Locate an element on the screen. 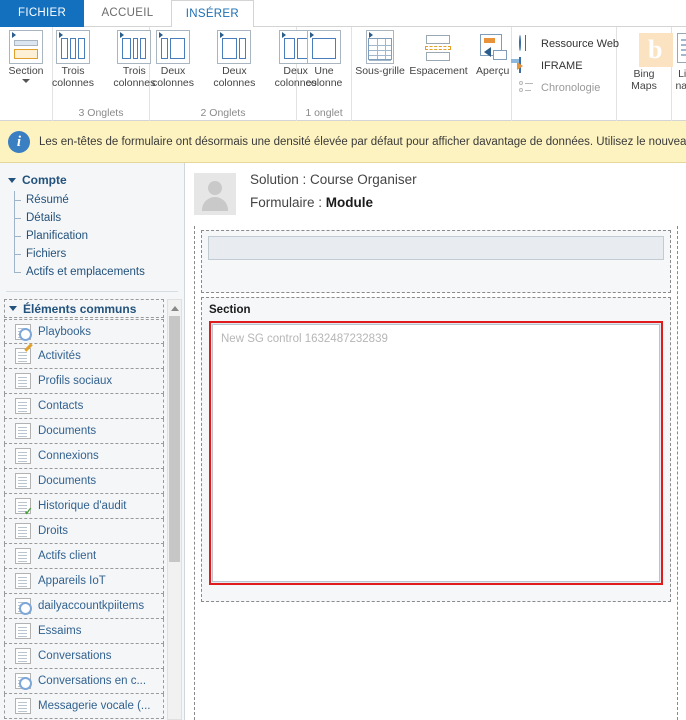  scrollbar-thumb is located at coordinates (174, 439).